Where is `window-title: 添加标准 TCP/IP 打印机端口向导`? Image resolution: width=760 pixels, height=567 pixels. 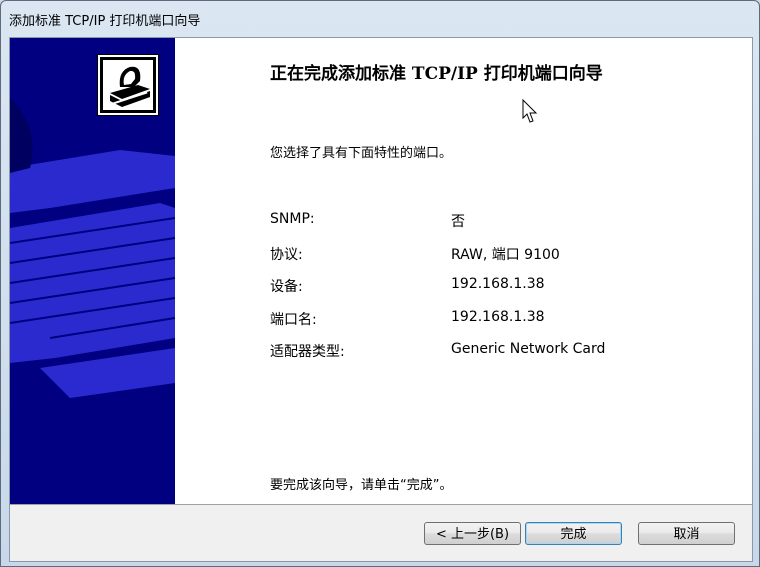 window-title: 添加标准 TCP/IP 打印机端口向导 is located at coordinates (105, 21).